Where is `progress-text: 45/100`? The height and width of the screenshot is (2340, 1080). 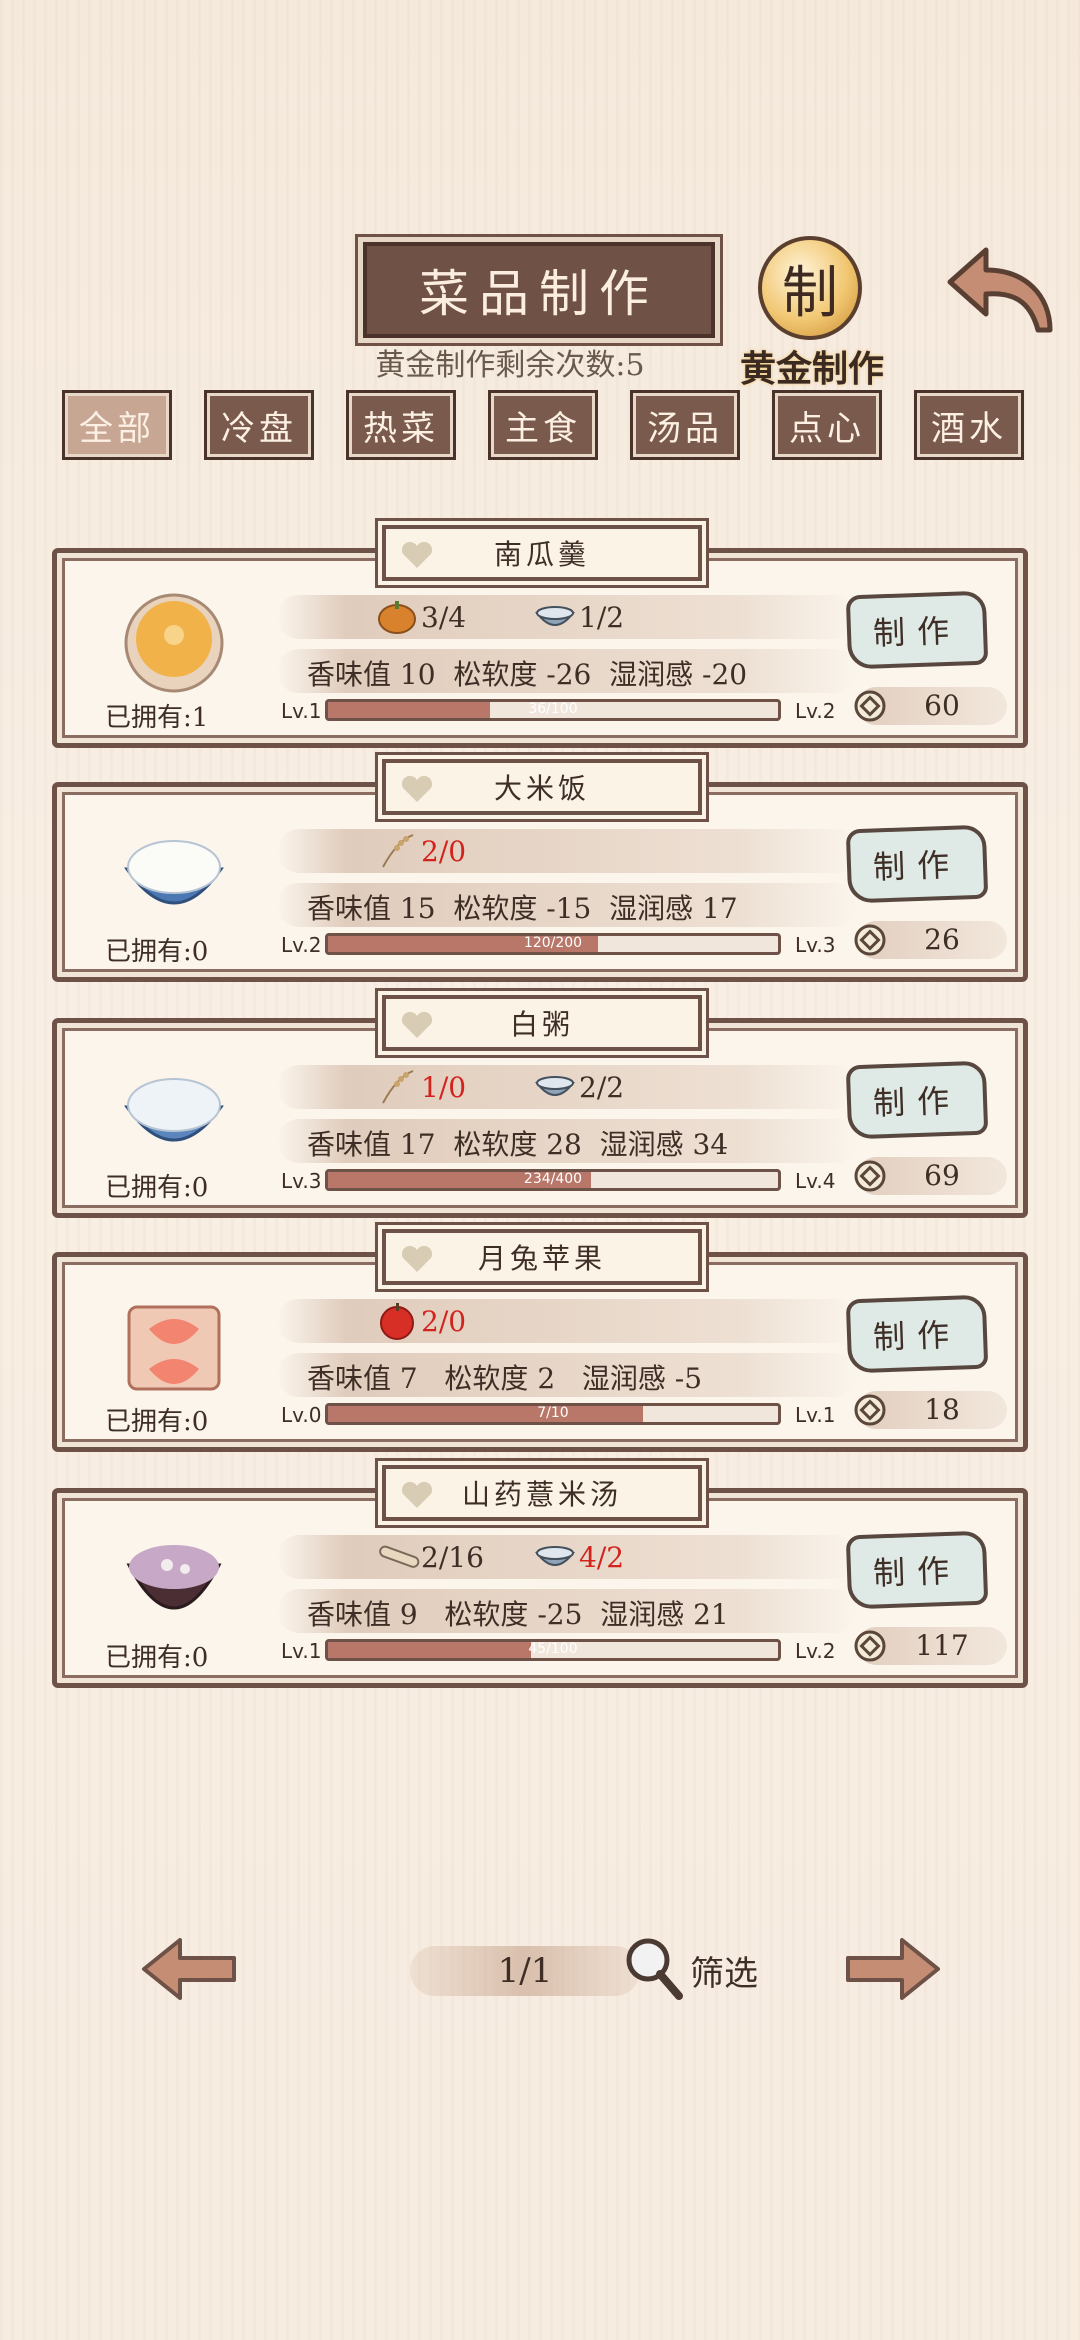
progress-text: 45/100 is located at coordinates (553, 1649).